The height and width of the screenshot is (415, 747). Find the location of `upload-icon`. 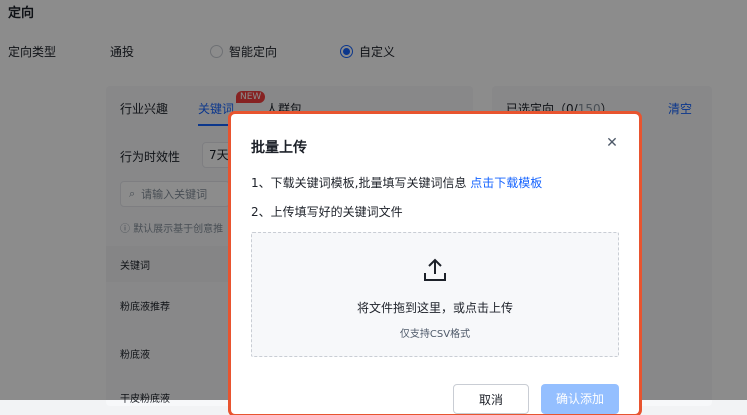

upload-icon is located at coordinates (435, 269).